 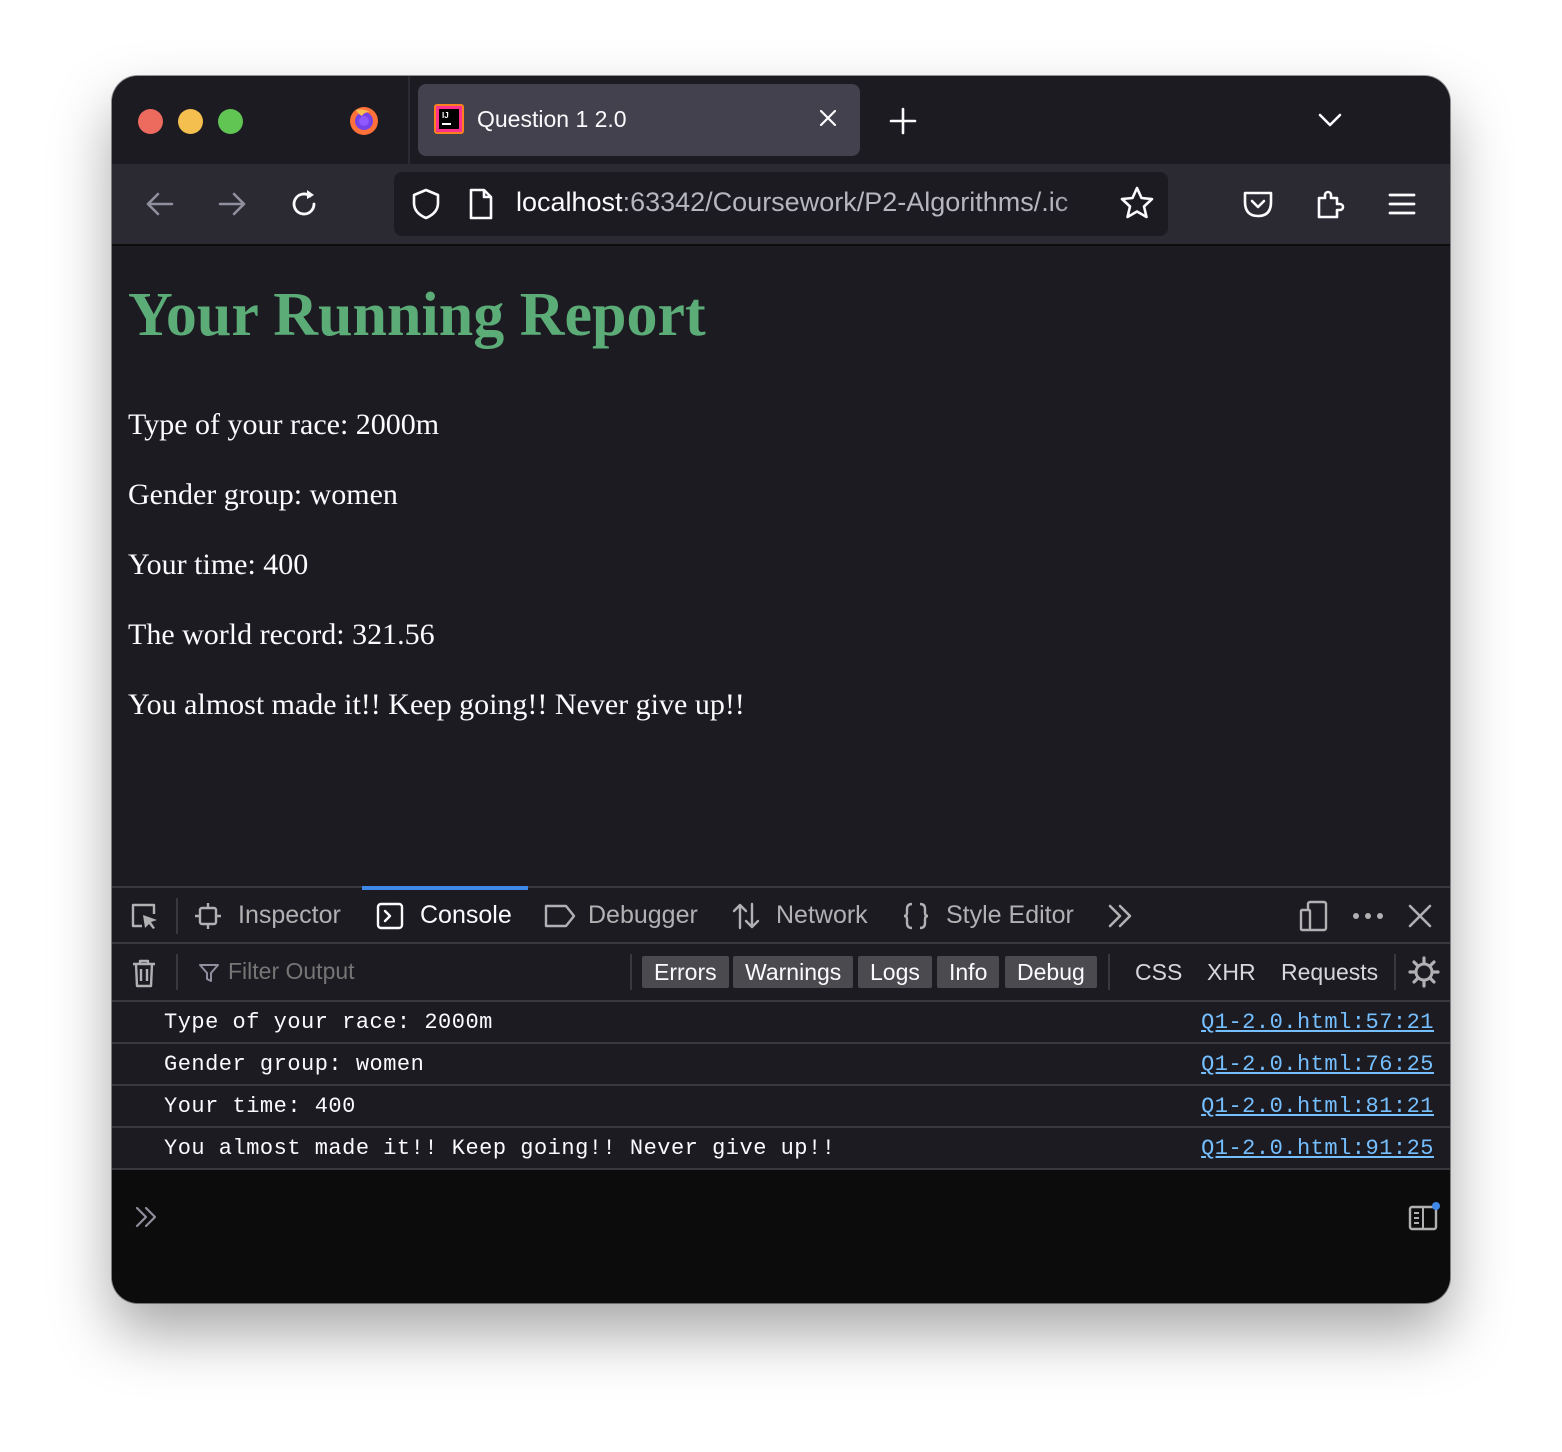 I want to click on tab-console: Console, so click(x=451, y=915).